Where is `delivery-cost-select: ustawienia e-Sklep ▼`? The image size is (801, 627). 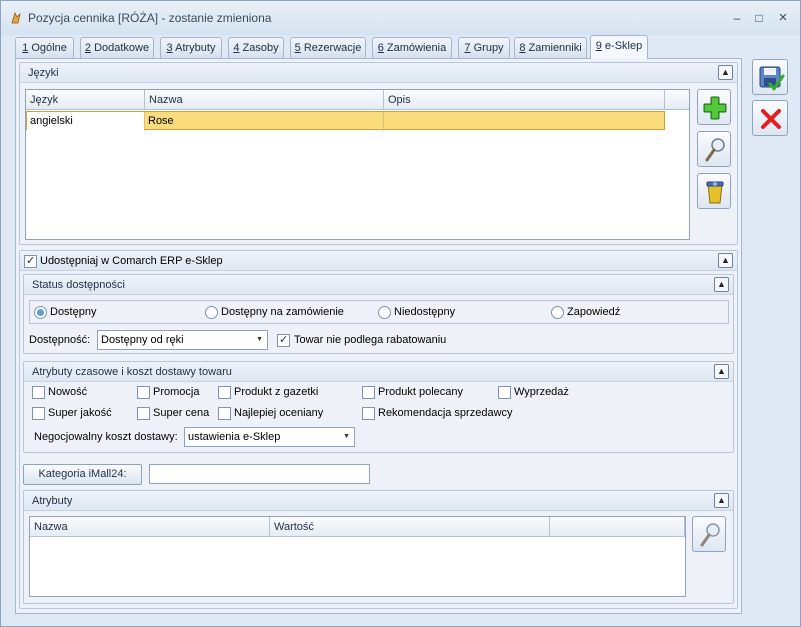 delivery-cost-select: ustawienia e-Sklep ▼ is located at coordinates (269, 437).